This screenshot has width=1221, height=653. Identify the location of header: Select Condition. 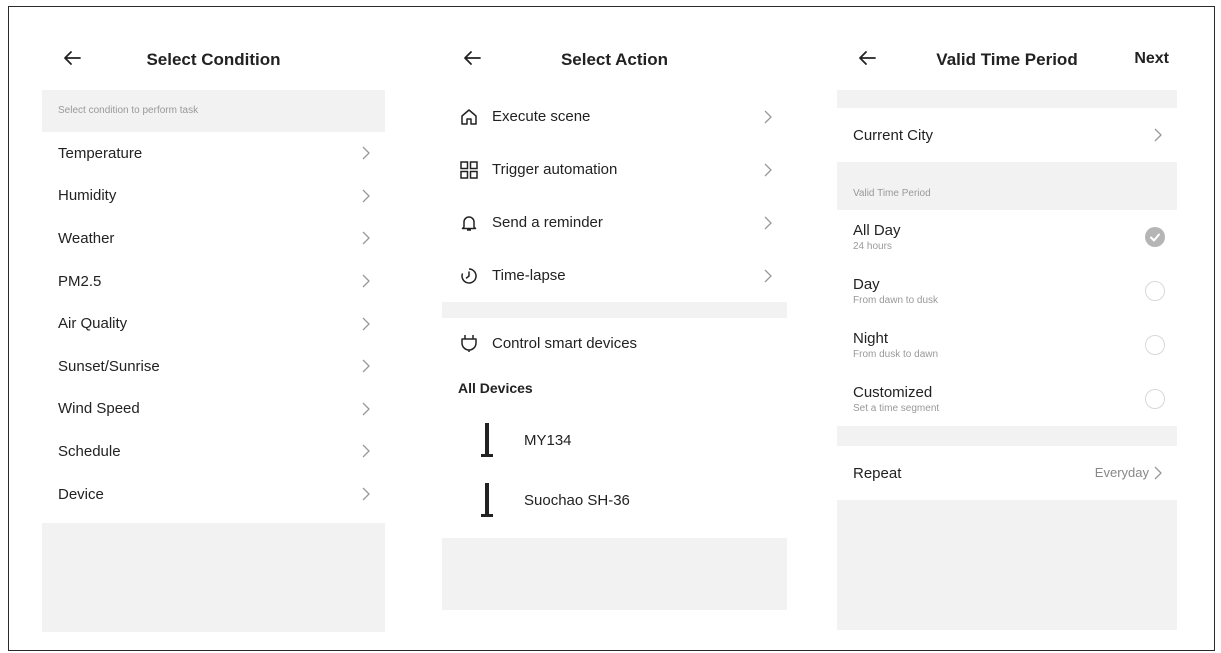
(213, 60).